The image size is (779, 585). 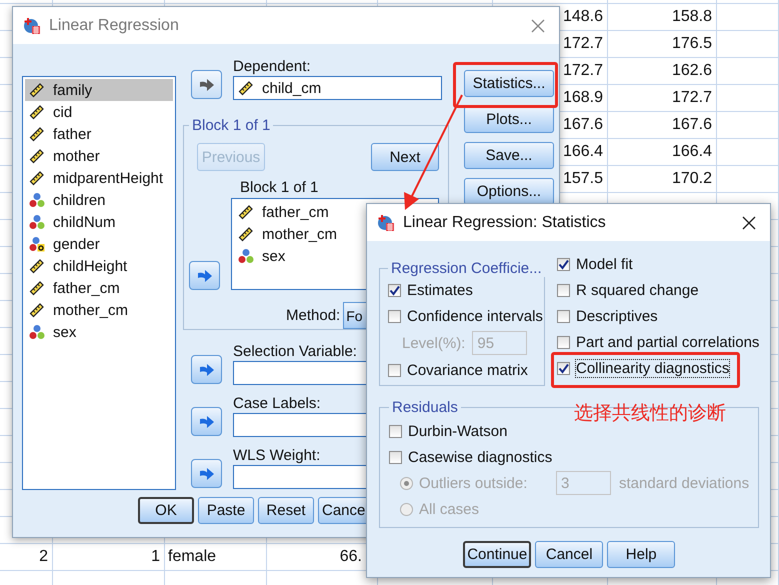 What do you see at coordinates (43, 556) in the screenshot?
I see `table-cell: 2` at bounding box center [43, 556].